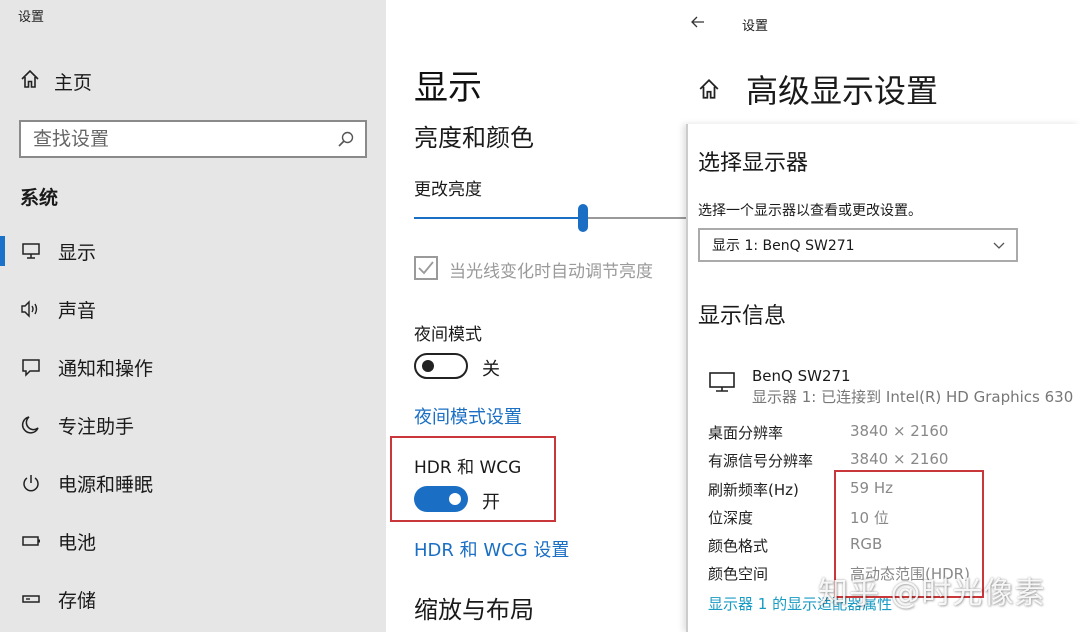 The height and width of the screenshot is (632, 1080). Describe the element at coordinates (474, 138) in the screenshot. I see `brightness-heading: 亮度和颜色` at that location.